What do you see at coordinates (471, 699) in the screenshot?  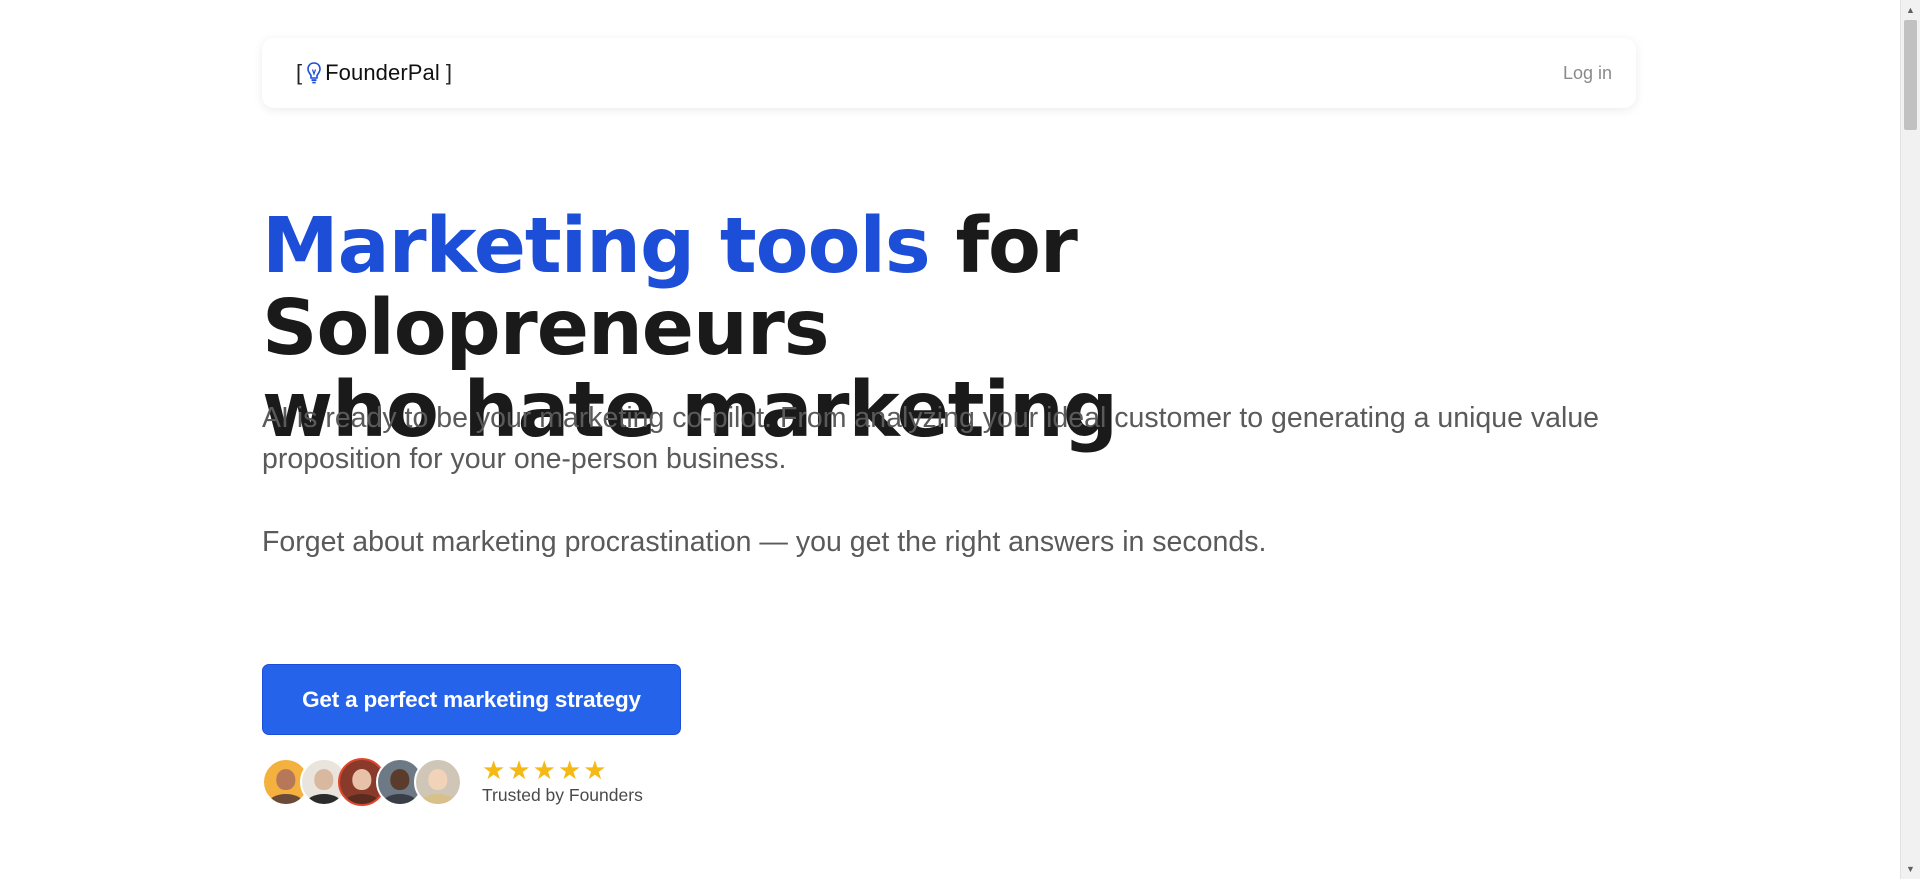 I see `get-marketing-strategy-button: Get a perfect marketing strategy` at bounding box center [471, 699].